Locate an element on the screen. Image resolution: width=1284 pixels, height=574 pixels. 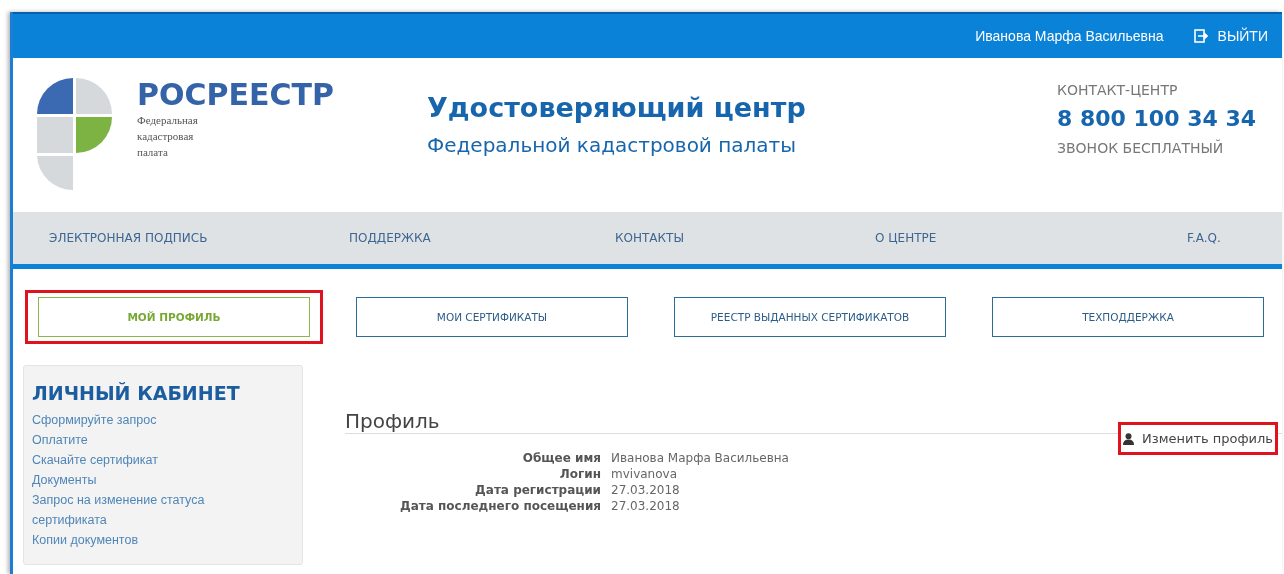
sidebar-link: Документы is located at coordinates (142, 480).